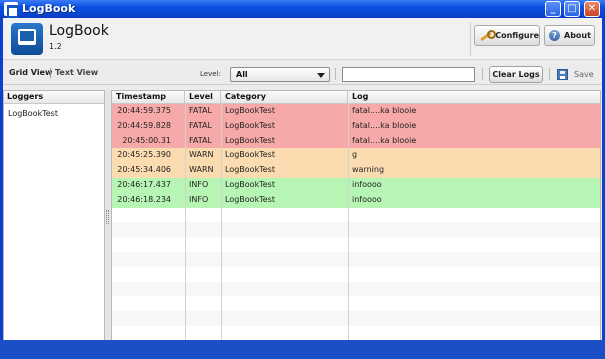  Describe the element at coordinates (27, 39) in the screenshot. I see `logbook-icon` at that location.